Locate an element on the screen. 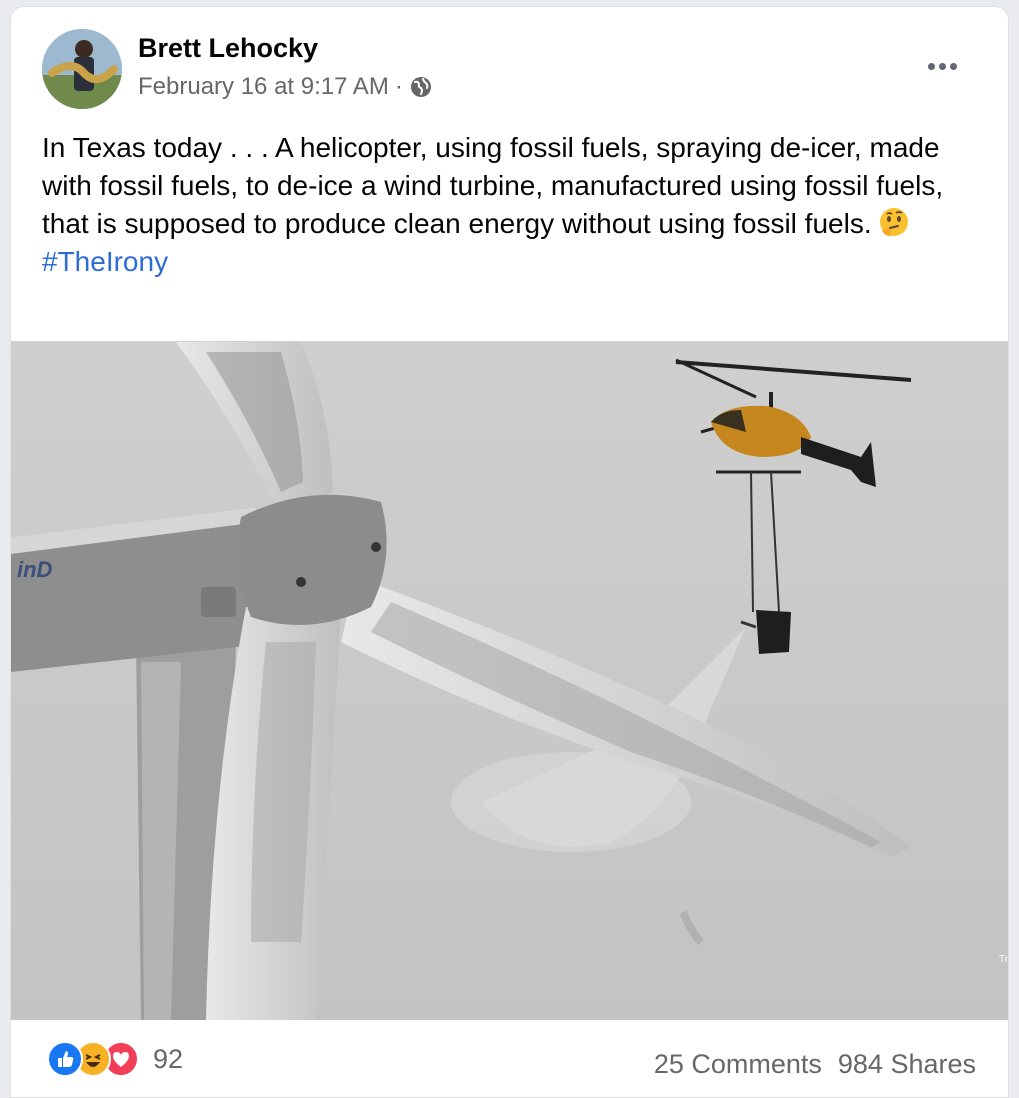 The image size is (1019, 1098). post-stats: 25 Comments 984 Shares is located at coordinates (815, 1064).